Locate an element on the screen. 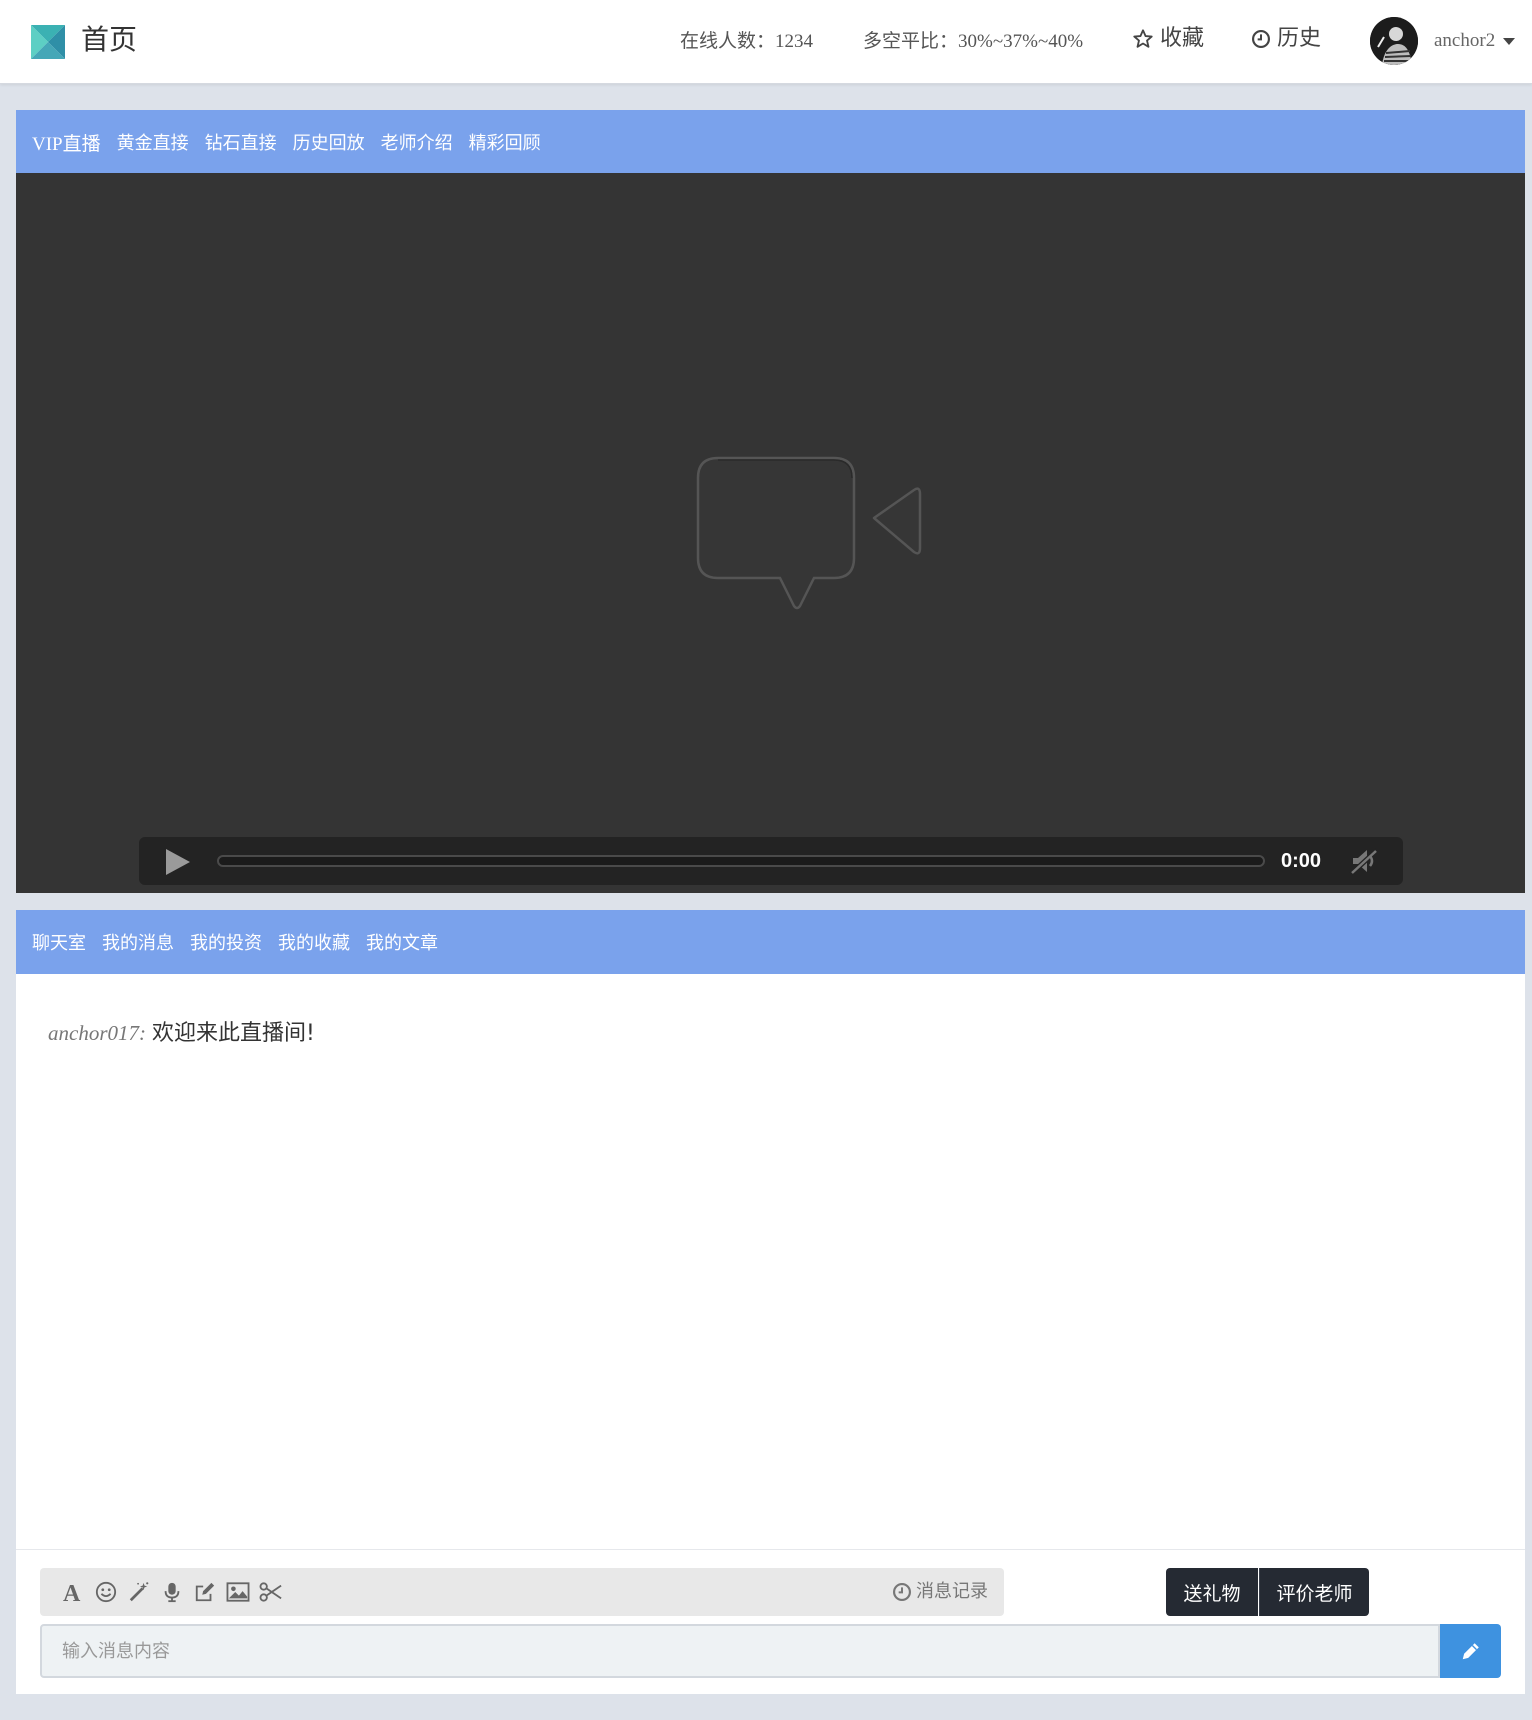 The width and height of the screenshot is (1532, 1720). ratio-value: 30%~37%~40% is located at coordinates (1021, 41).